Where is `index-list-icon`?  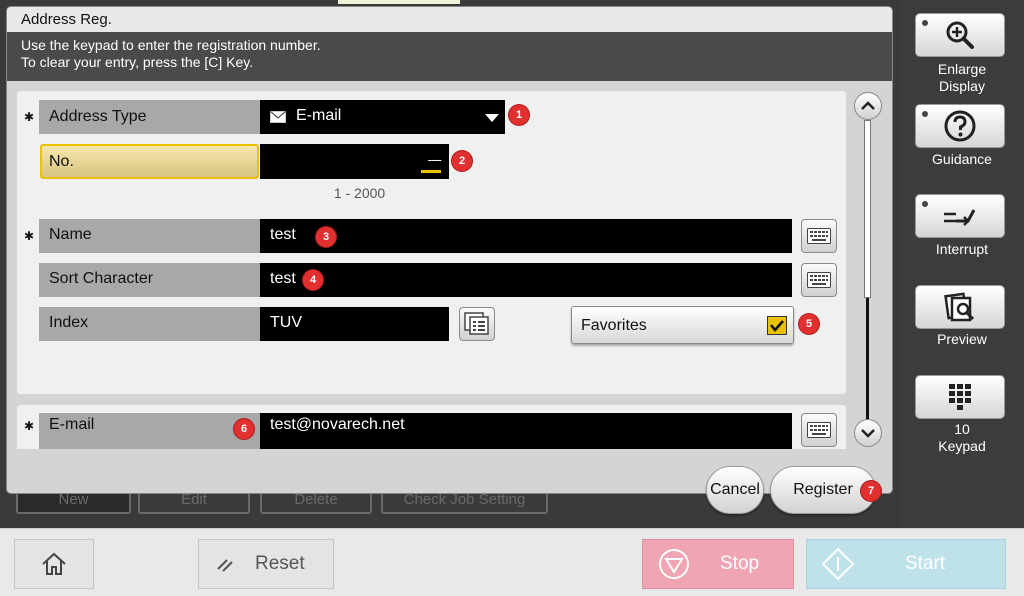 index-list-icon is located at coordinates (476, 323).